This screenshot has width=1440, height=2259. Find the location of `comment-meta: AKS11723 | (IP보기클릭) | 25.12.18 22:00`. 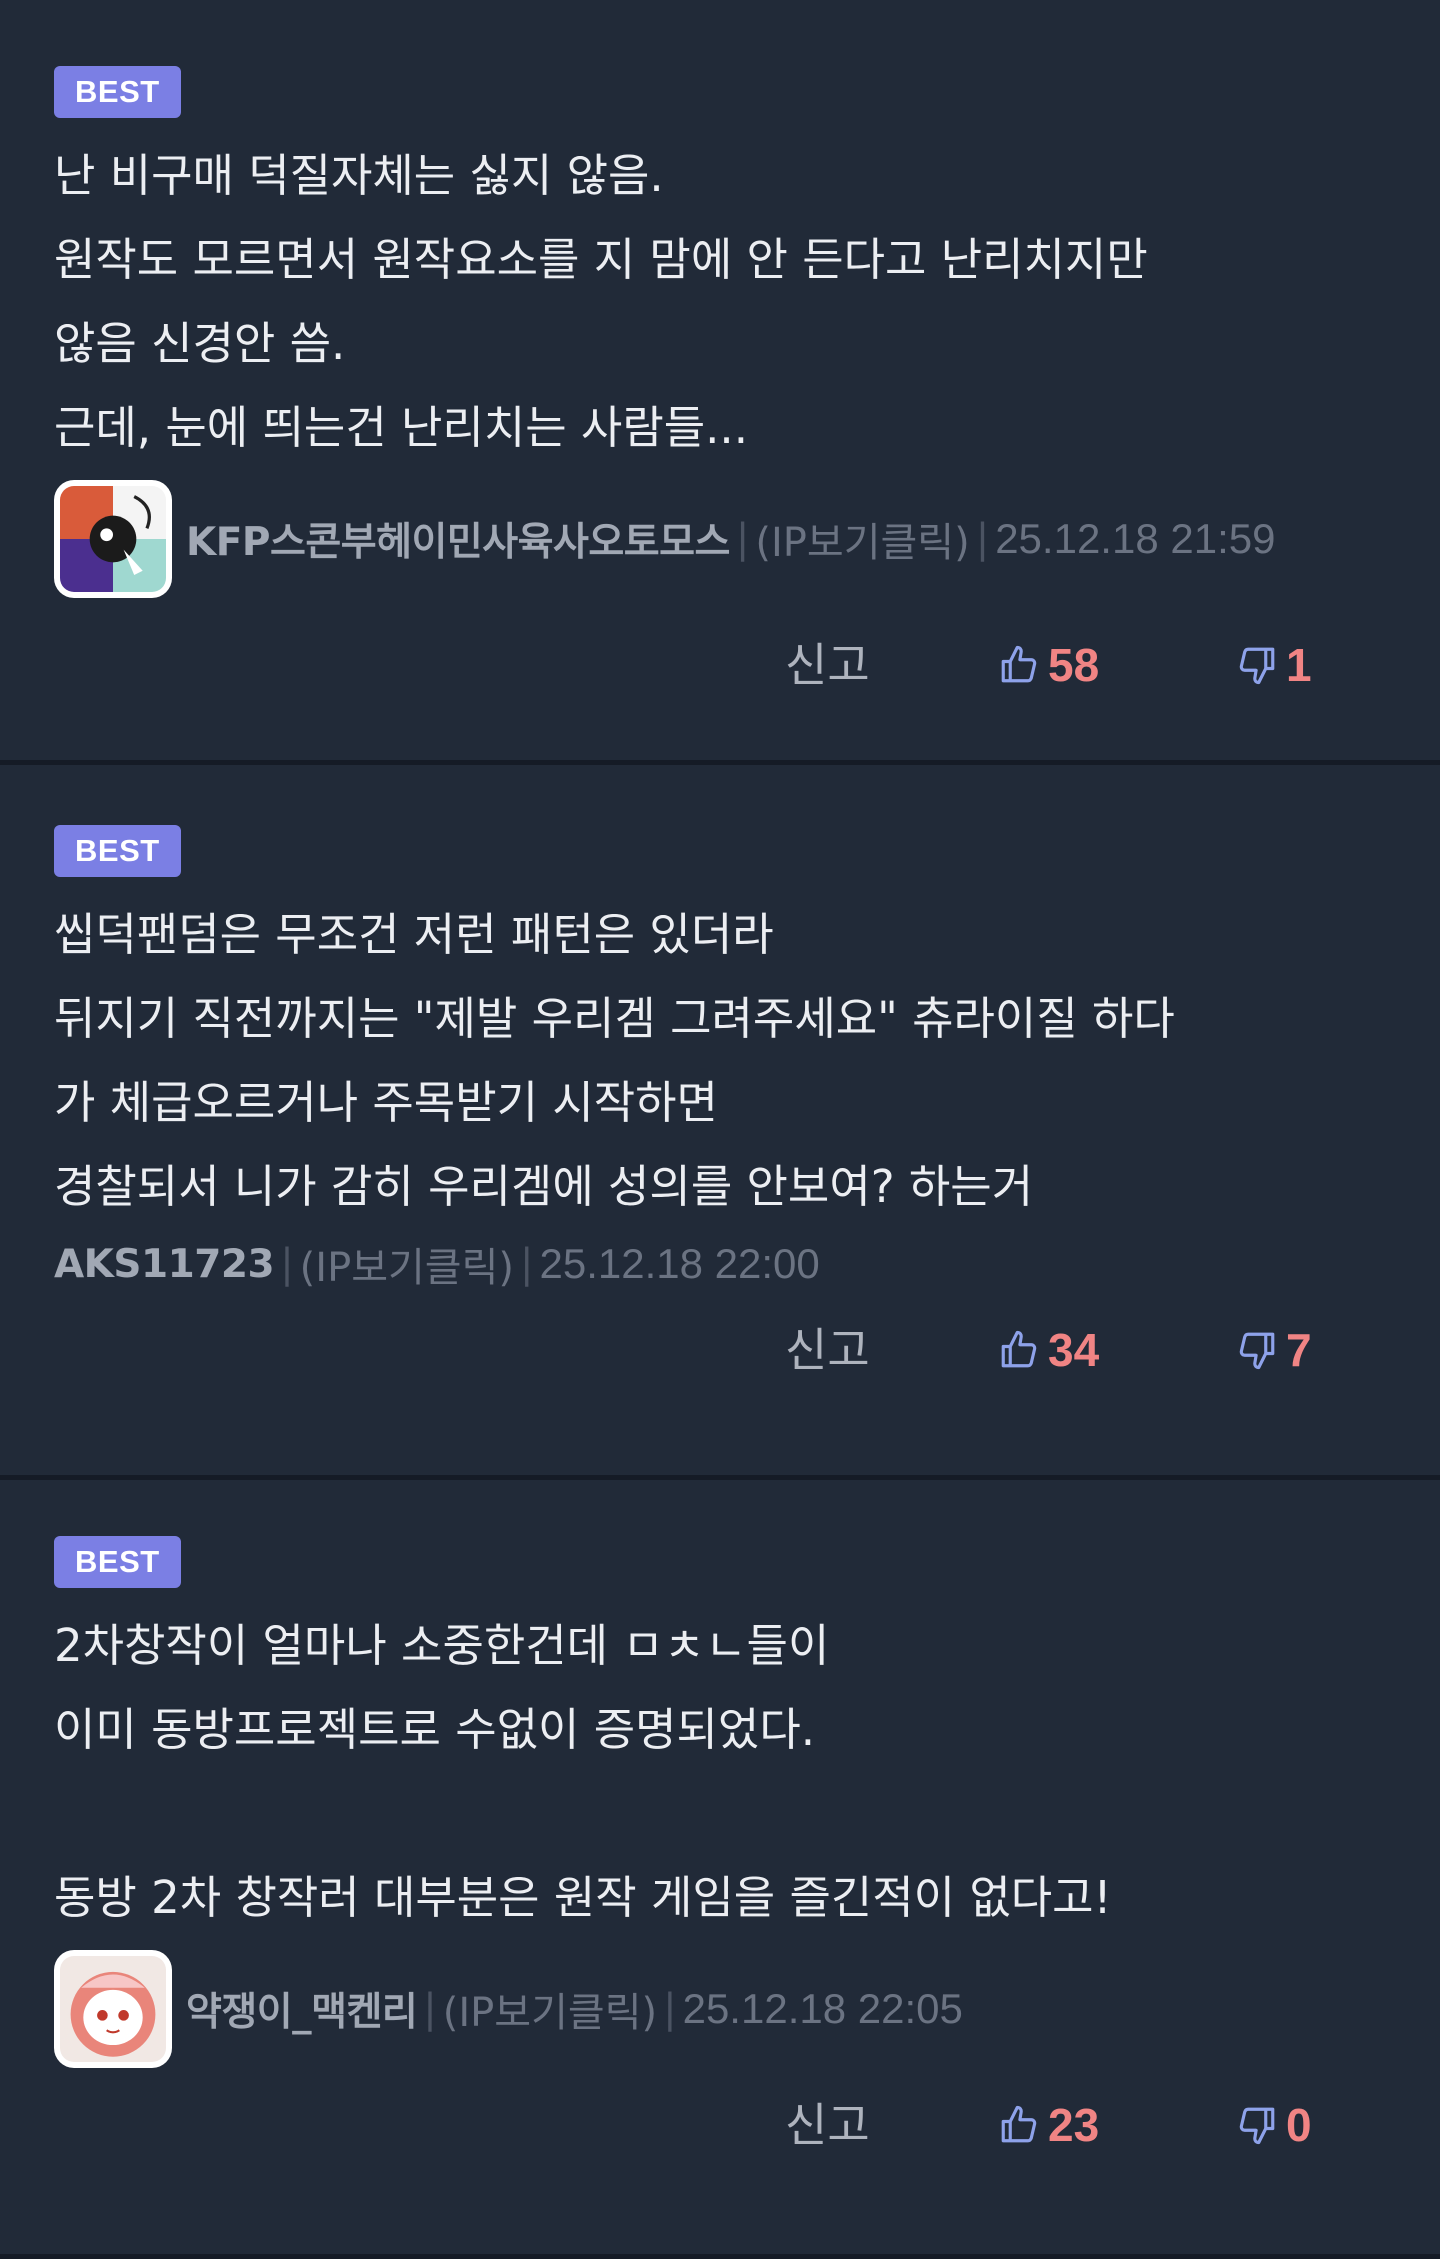

comment-meta: AKS11723 | (IP보기클릭) | 25.12.18 22:00 is located at coordinates (720, 1264).